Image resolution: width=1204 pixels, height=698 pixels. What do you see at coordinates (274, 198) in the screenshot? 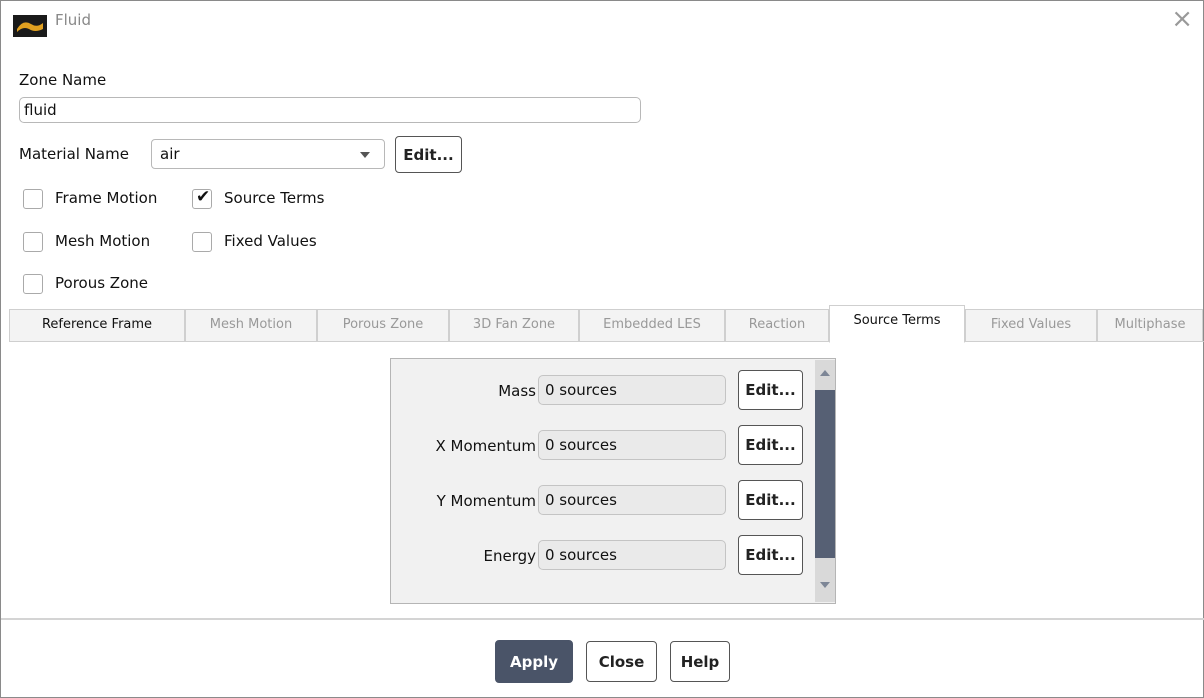
I see `source-terms-label: Source Terms` at bounding box center [274, 198].